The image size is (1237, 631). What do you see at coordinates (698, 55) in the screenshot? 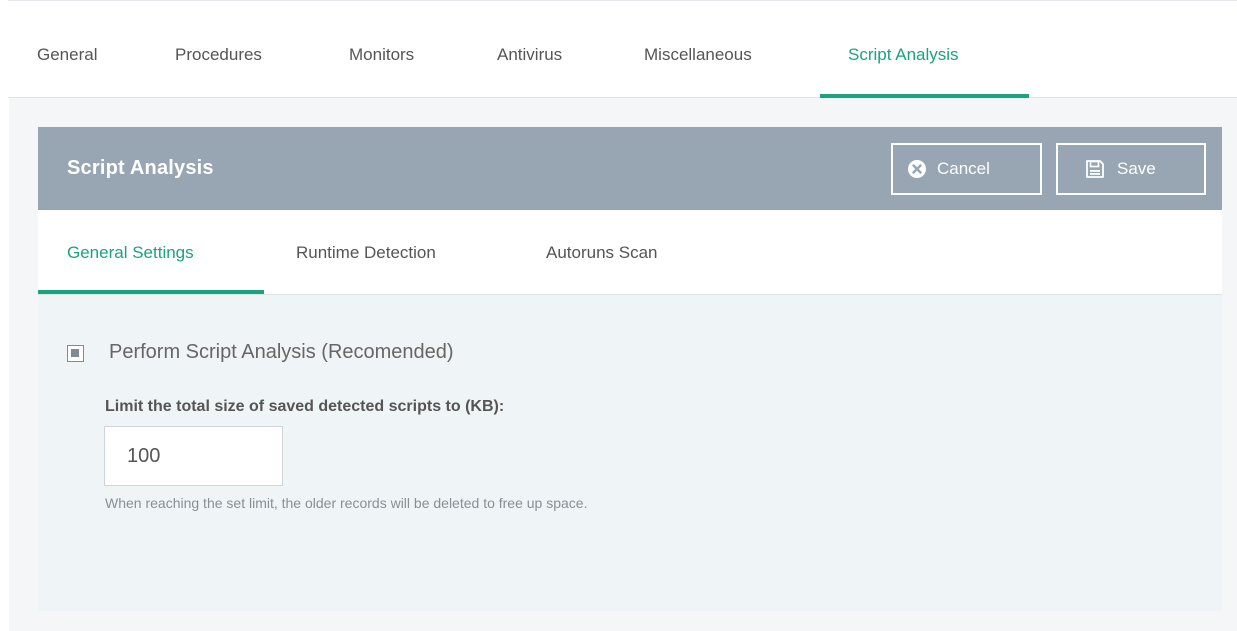
I see `tab-miscellaneous: Miscellaneous` at bounding box center [698, 55].